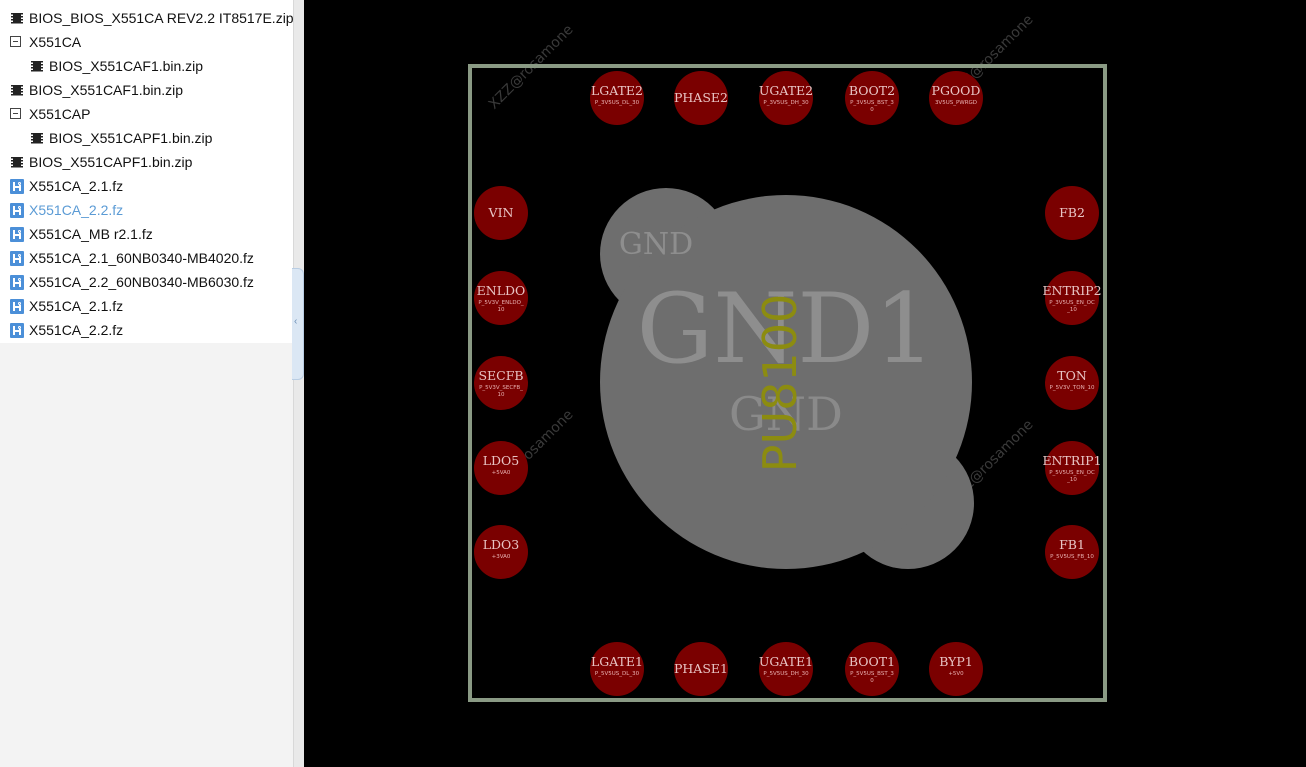  I want to click on pad-net-label: P_3V5US_DL_30, so click(617, 103).